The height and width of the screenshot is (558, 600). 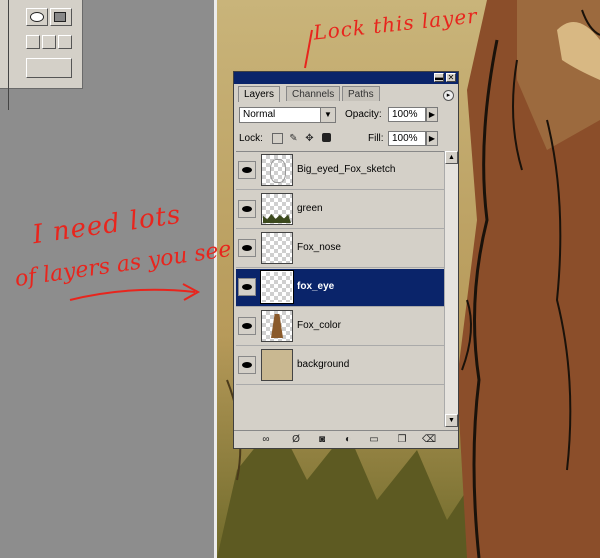 I want to click on fill-arrow-button: ▶, so click(x=432, y=138).